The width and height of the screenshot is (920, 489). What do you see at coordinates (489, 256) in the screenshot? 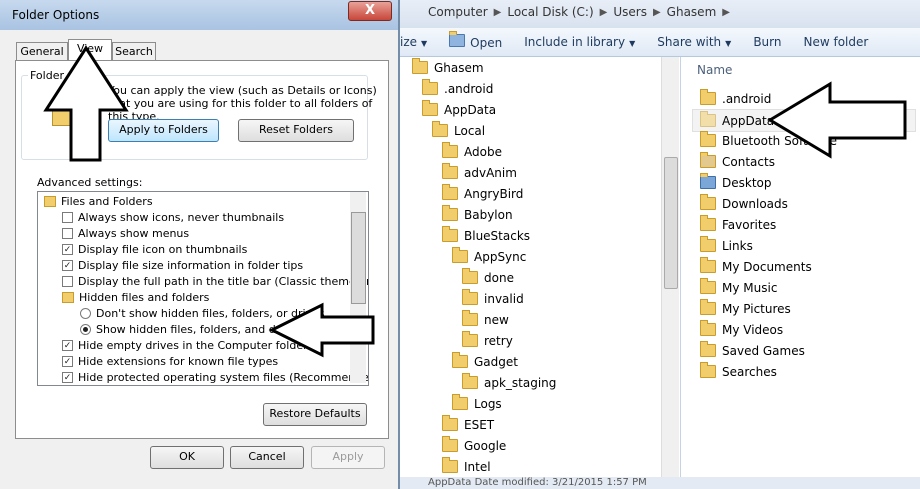
I see `nav-item: AppSync` at bounding box center [489, 256].